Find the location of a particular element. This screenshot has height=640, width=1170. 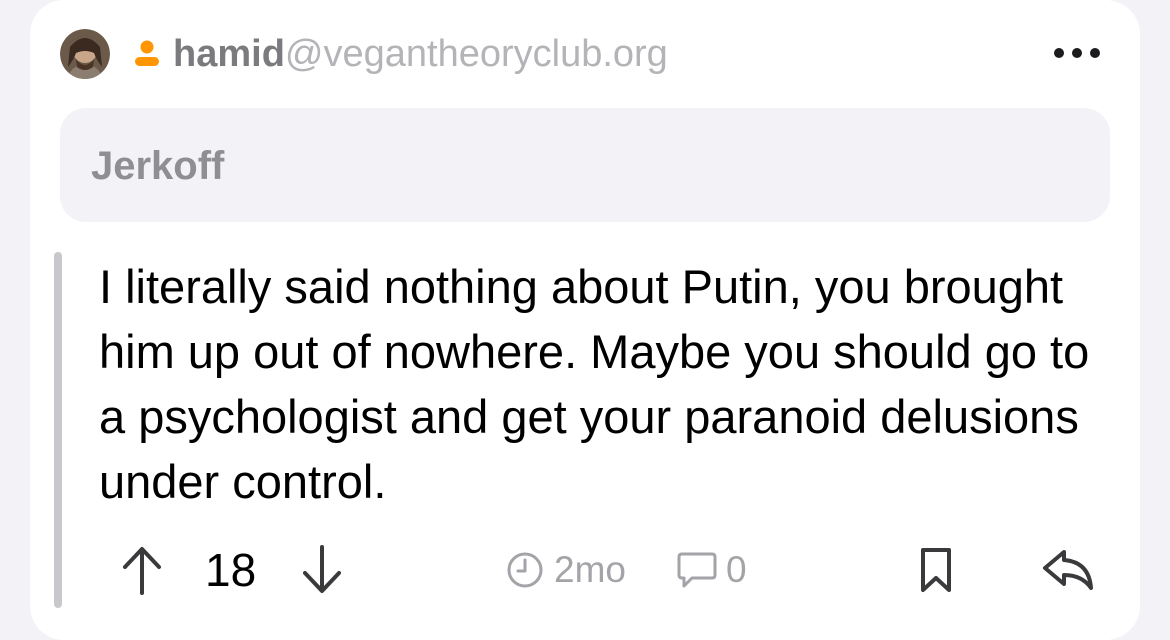

avatar is located at coordinates (85, 54).